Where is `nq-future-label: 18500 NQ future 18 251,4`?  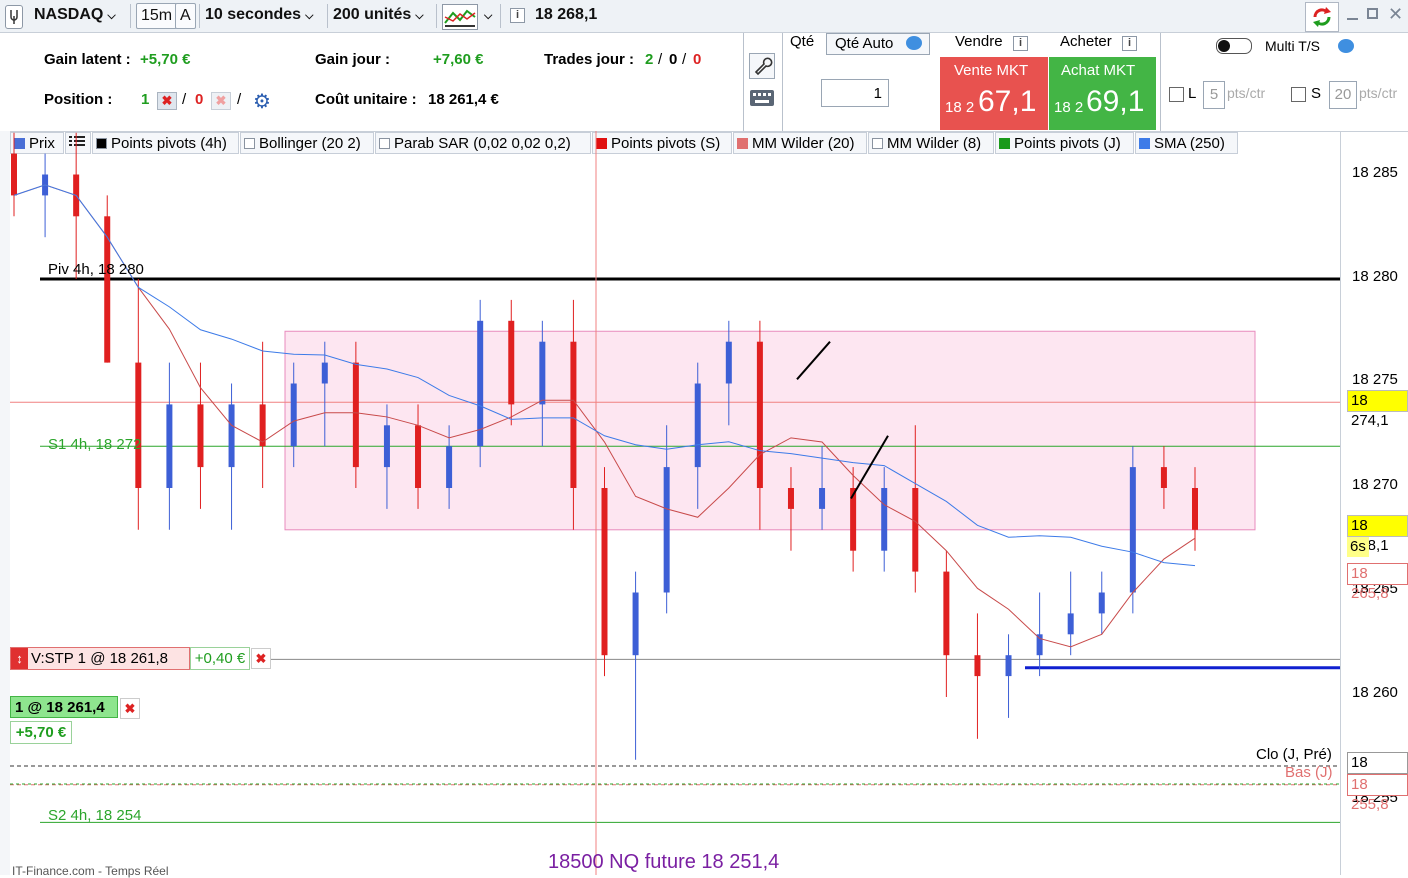 nq-future-label: 18500 NQ future 18 251,4 is located at coordinates (664, 862).